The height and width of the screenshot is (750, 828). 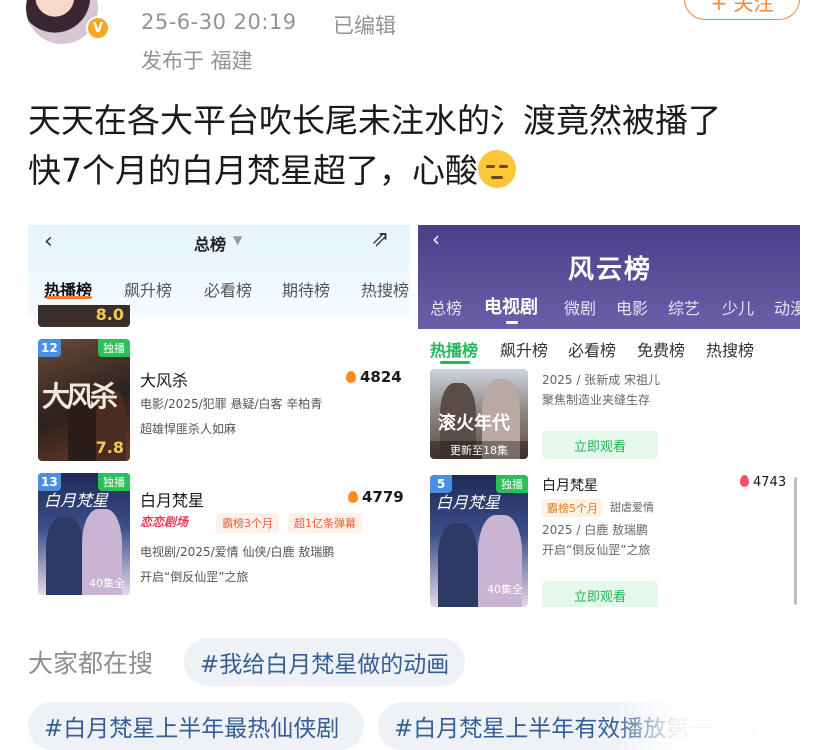 I want to click on heat-value: 4779, so click(x=383, y=497).